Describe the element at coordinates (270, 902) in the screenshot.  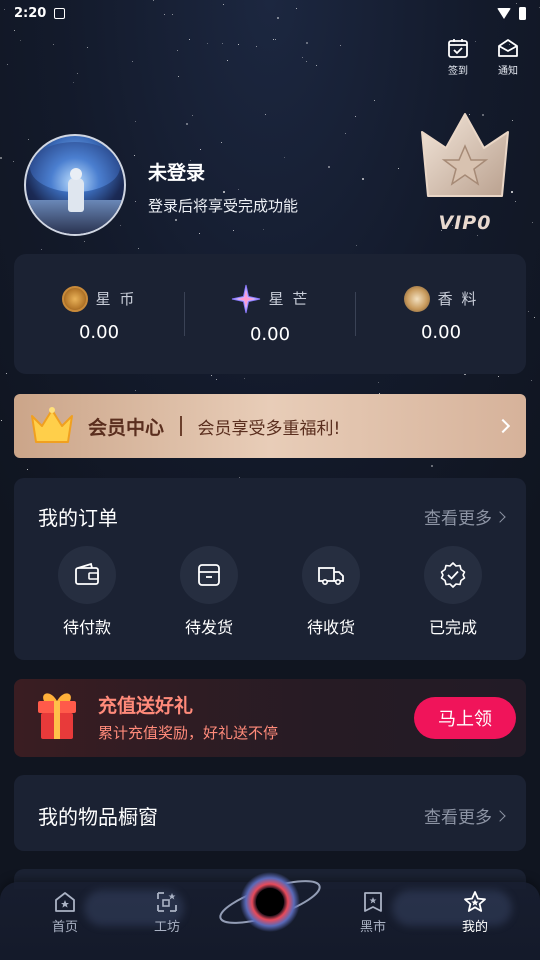
I see `galaxy-center-button` at that location.